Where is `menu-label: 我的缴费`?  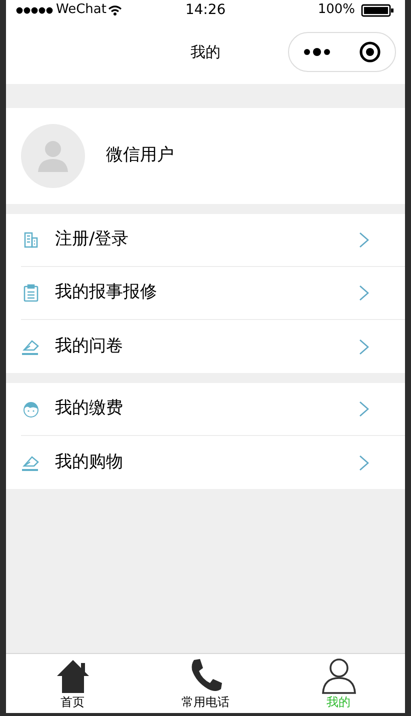
menu-label: 我的缴费 is located at coordinates (89, 408).